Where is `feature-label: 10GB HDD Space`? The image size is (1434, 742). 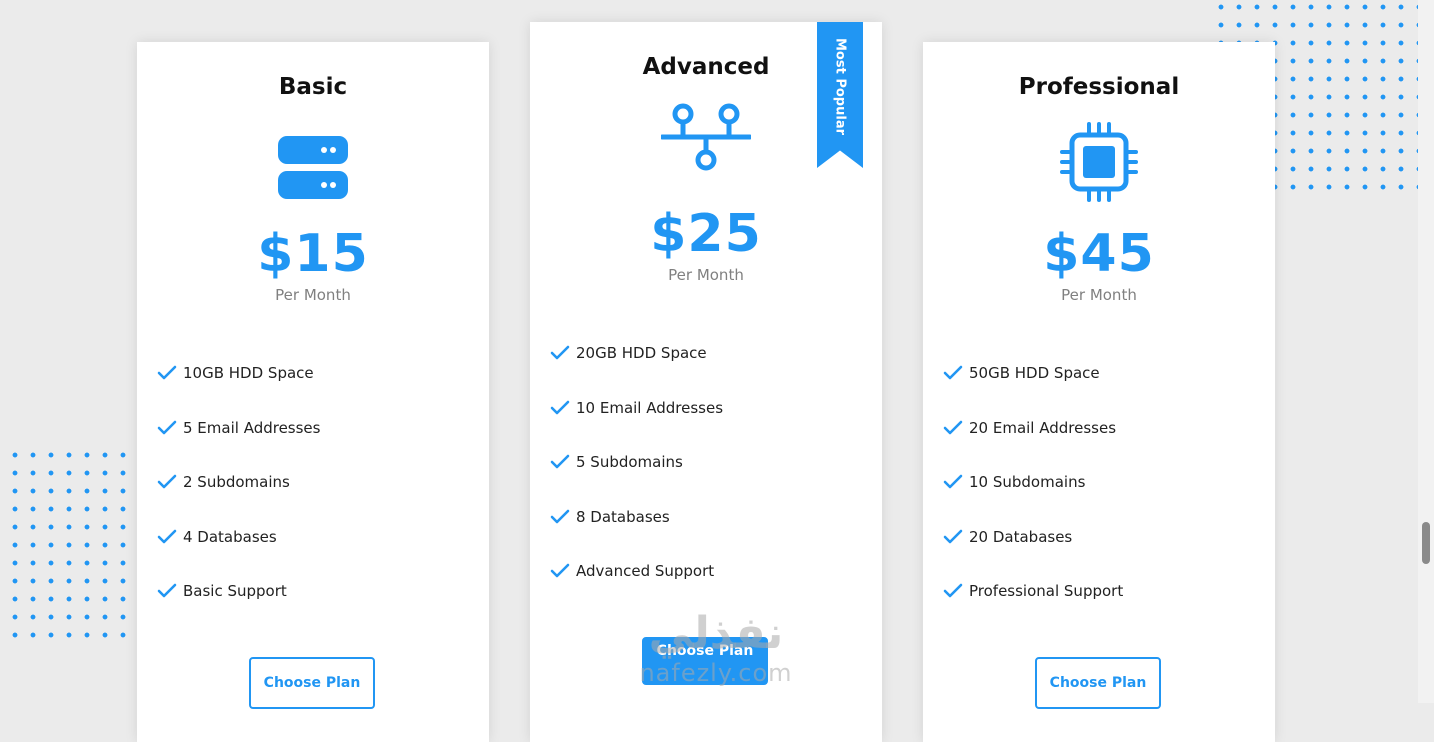 feature-label: 10GB HDD Space is located at coordinates (248, 373).